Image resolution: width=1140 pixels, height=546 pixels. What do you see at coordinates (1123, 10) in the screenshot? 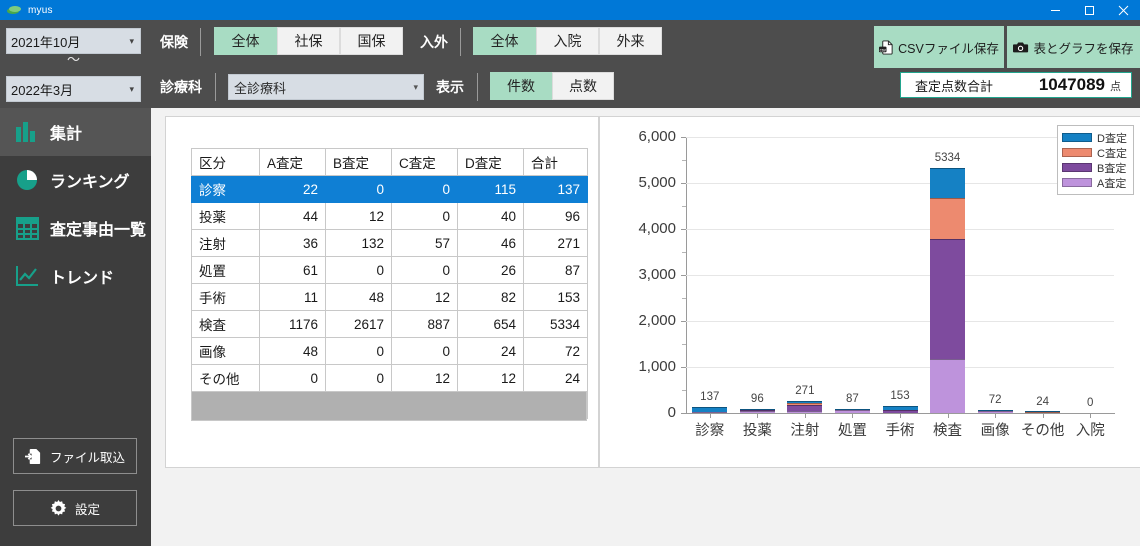
I see `close-button` at bounding box center [1123, 10].